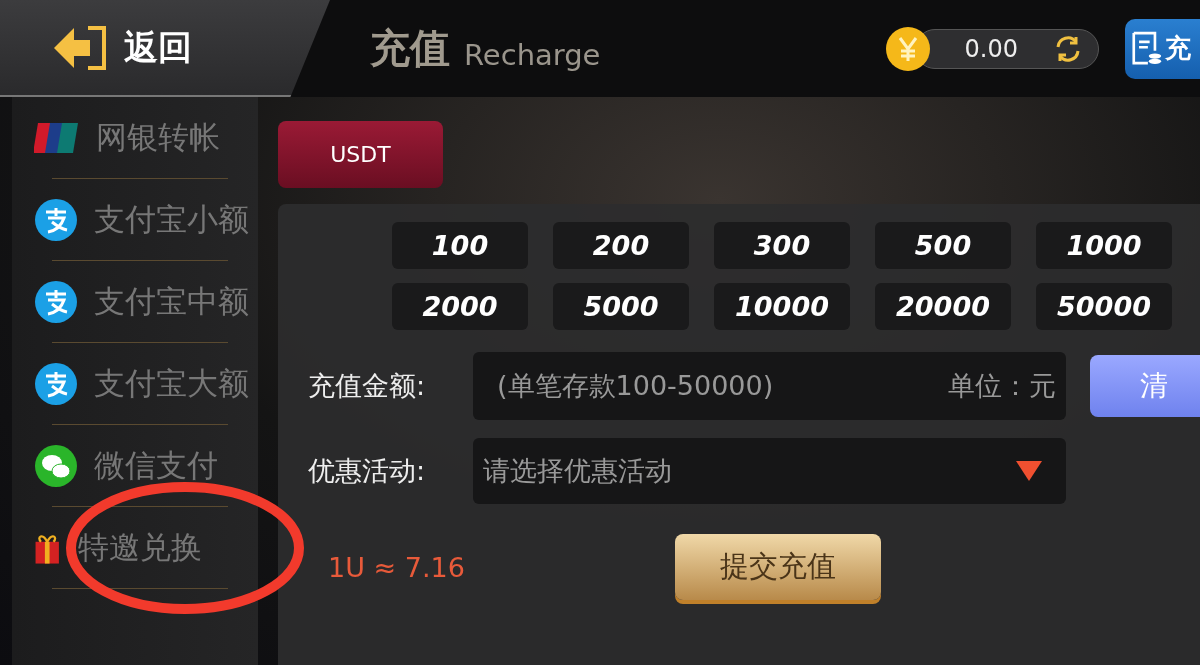 The height and width of the screenshot is (665, 1200). Describe the element at coordinates (782, 245) in the screenshot. I see `amount-option: 300` at that location.